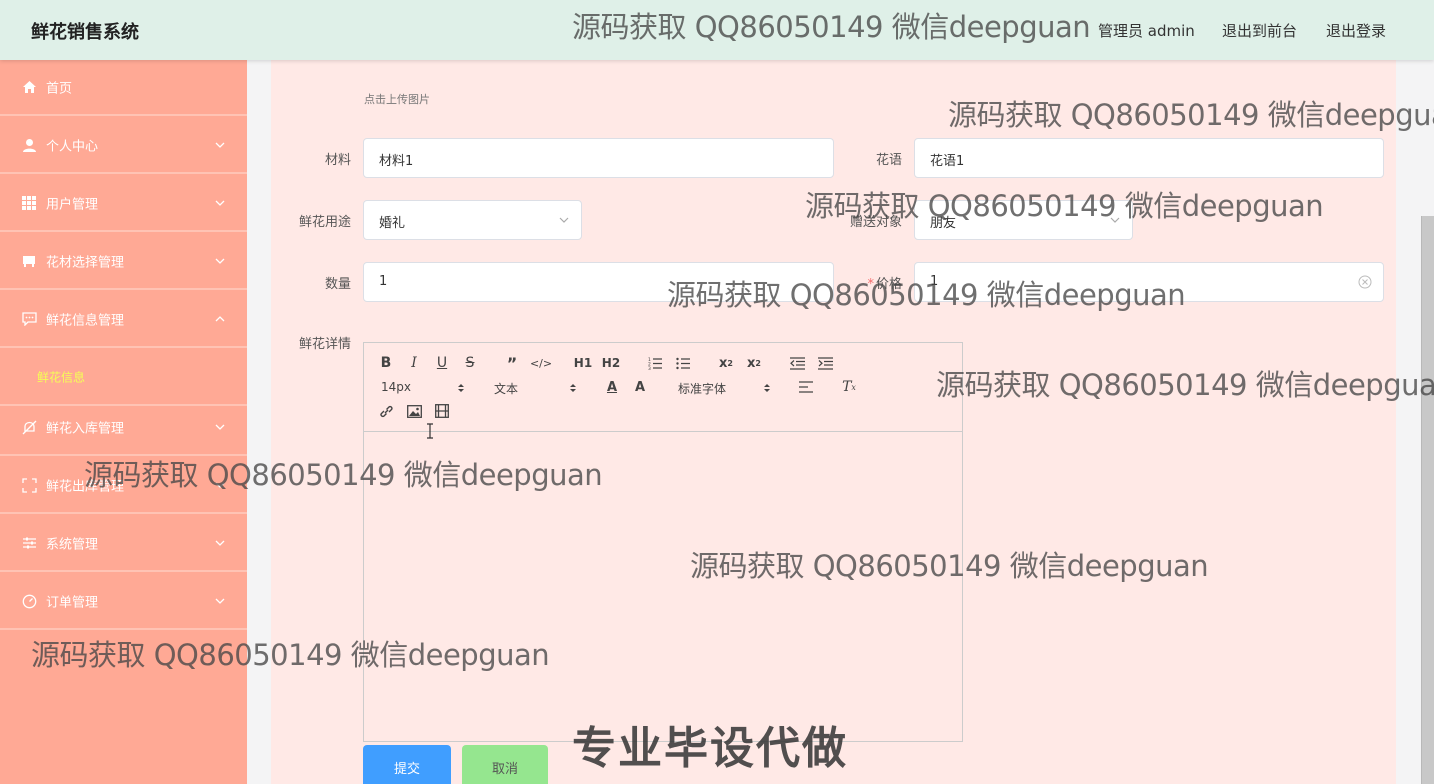 Image resolution: width=1434 pixels, height=784 pixels. What do you see at coordinates (442, 363) in the screenshot?
I see `underline-icon: U` at bounding box center [442, 363].